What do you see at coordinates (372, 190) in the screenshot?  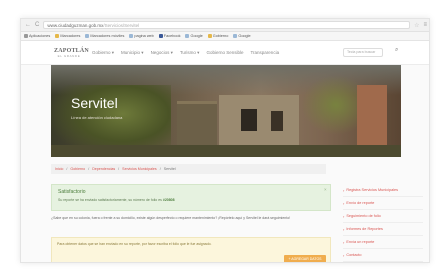 I see `sidebar-item-label: Registra Servicios Municipales` at bounding box center [372, 190].